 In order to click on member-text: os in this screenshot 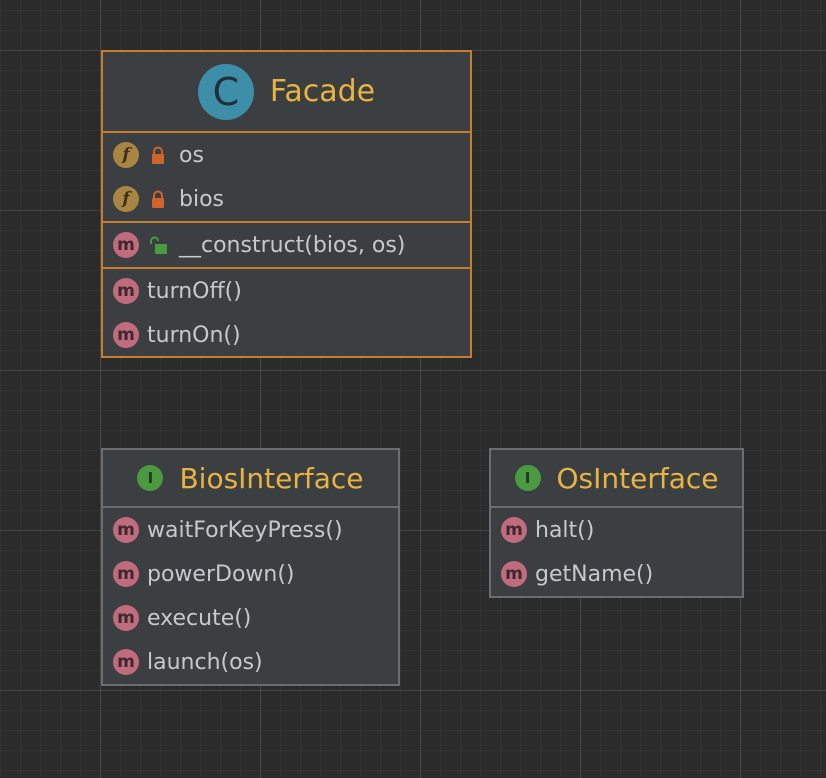, I will do `click(191, 155)`.